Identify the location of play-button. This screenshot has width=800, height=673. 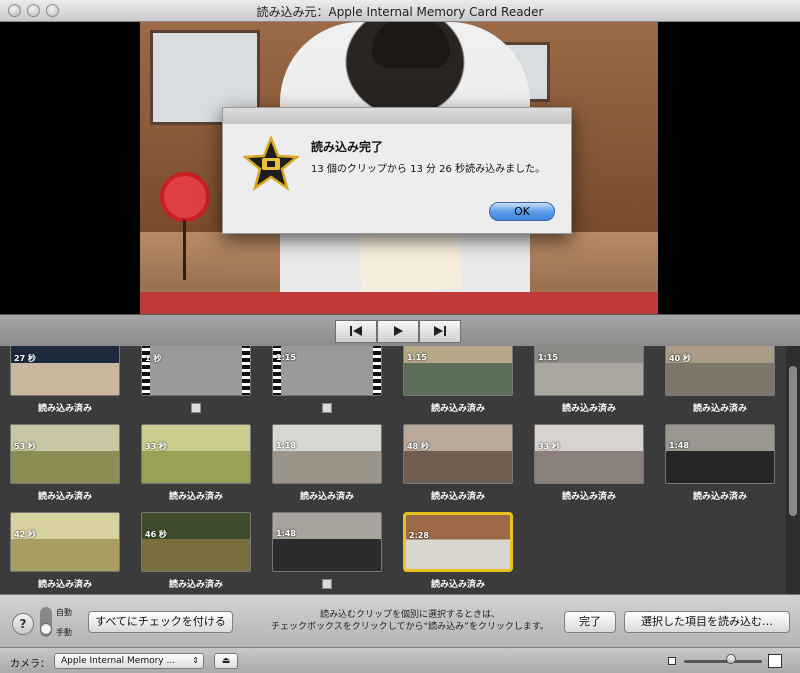
(398, 331).